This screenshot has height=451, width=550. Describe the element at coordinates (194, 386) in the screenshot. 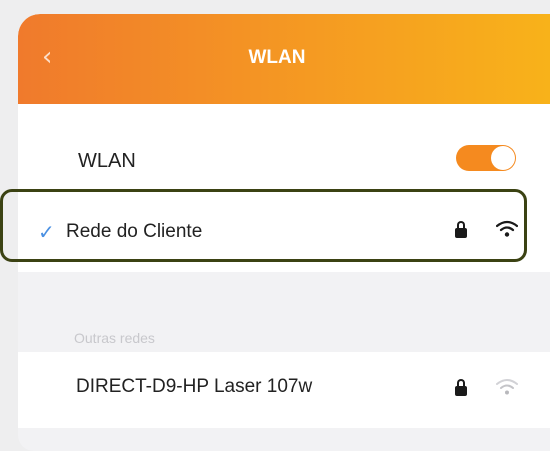

I see `network-name: DIRECT-D9-HP Laser 107w` at that location.